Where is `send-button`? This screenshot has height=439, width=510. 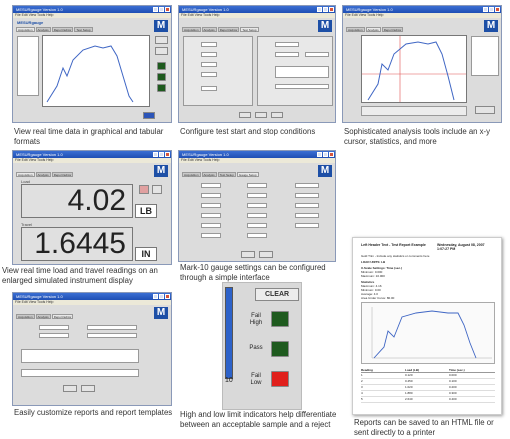 send-button is located at coordinates (248, 254).